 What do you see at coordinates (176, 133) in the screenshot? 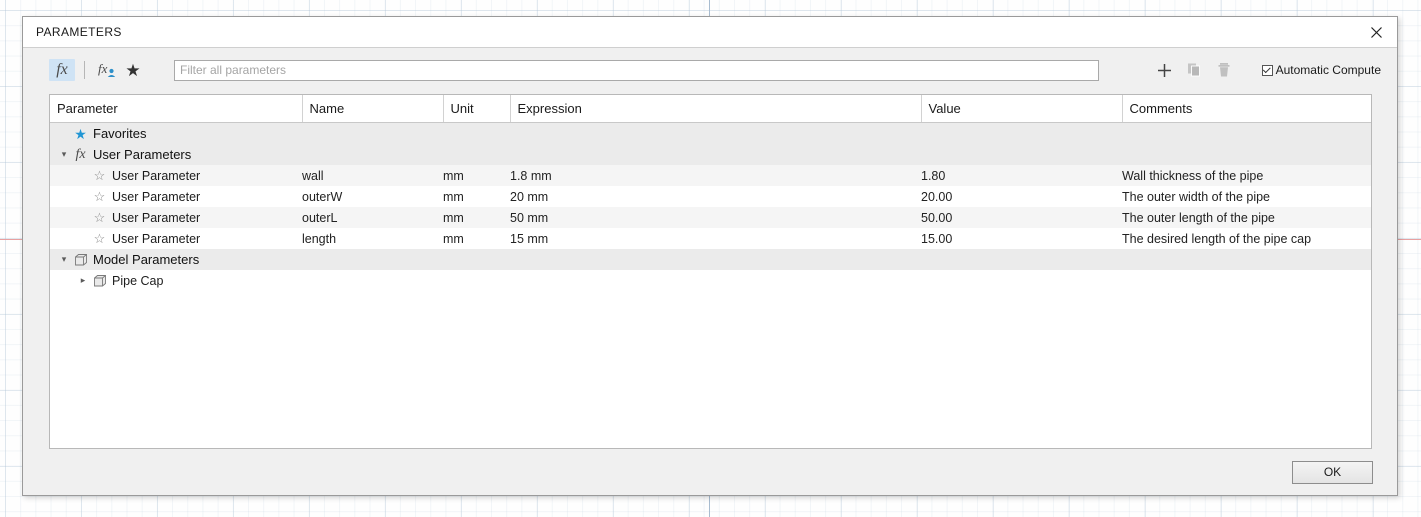
I see `cell-parameter: ★ Favorites` at bounding box center [176, 133].